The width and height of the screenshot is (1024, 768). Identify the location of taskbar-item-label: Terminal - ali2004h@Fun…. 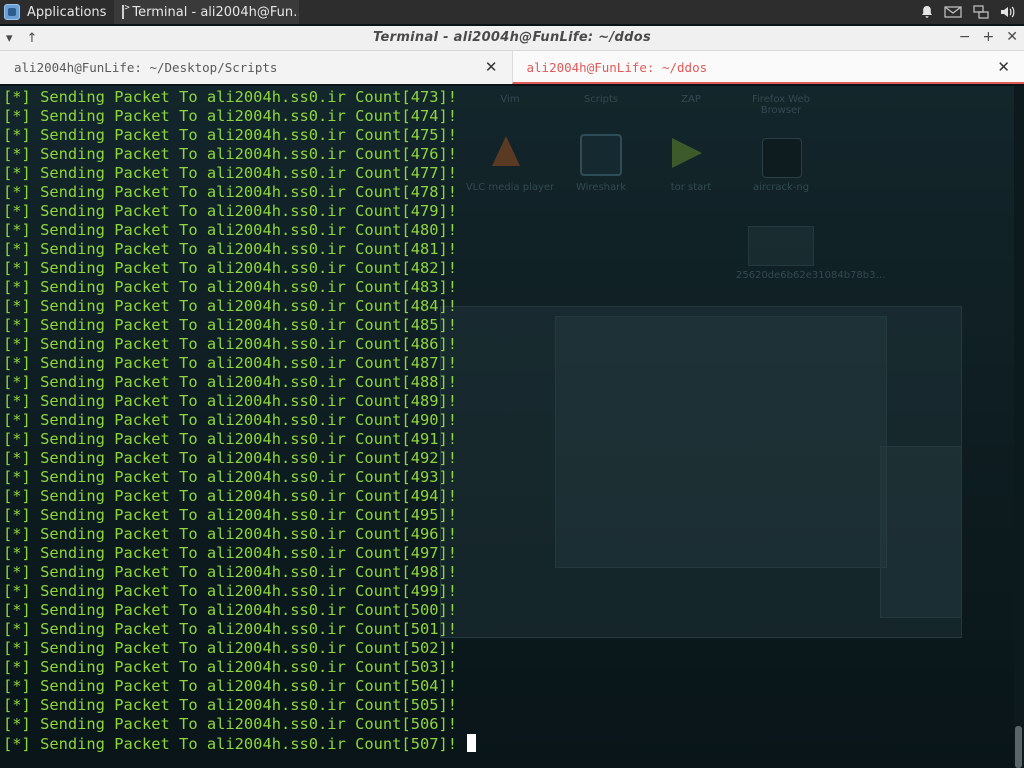
(216, 12).